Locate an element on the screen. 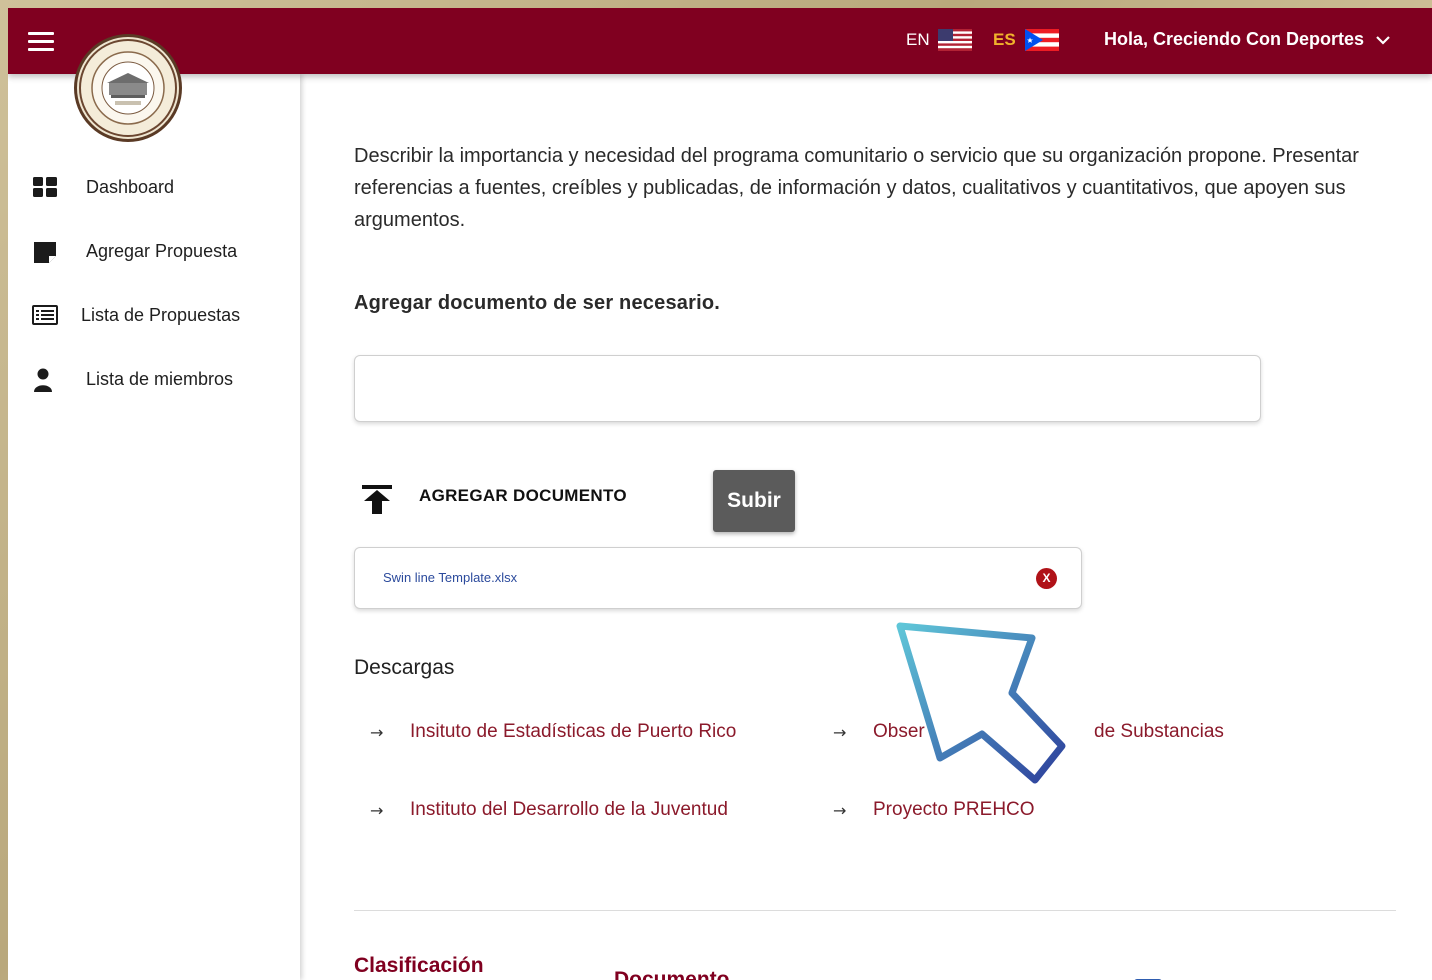 Image resolution: width=1432 pixels, height=980 pixels. sidebar-item-label: Lista de miembros is located at coordinates (160, 379).